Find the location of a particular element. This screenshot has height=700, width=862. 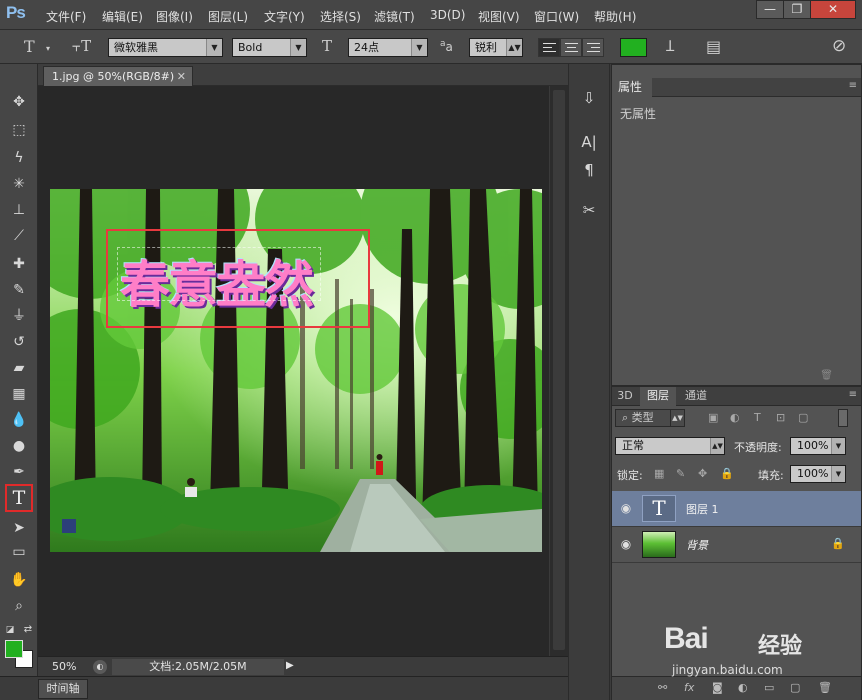

close-tab-icon: ✕ is located at coordinates (181, 76).